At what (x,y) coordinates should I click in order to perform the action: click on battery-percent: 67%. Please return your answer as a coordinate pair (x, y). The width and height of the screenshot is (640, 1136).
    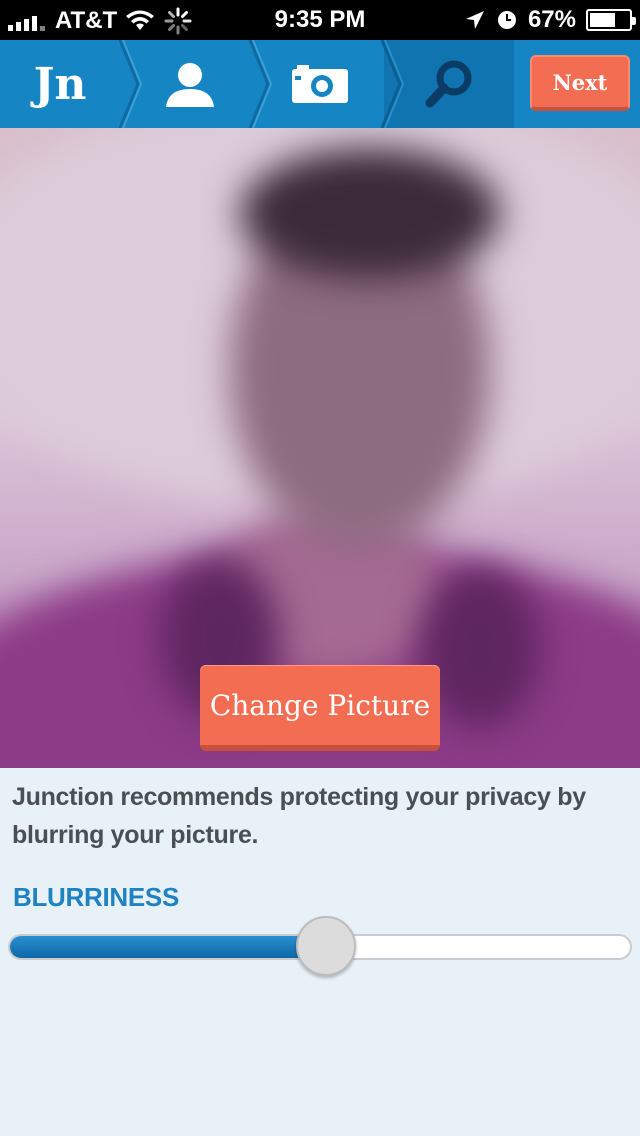
    Looking at the image, I should click on (551, 19).